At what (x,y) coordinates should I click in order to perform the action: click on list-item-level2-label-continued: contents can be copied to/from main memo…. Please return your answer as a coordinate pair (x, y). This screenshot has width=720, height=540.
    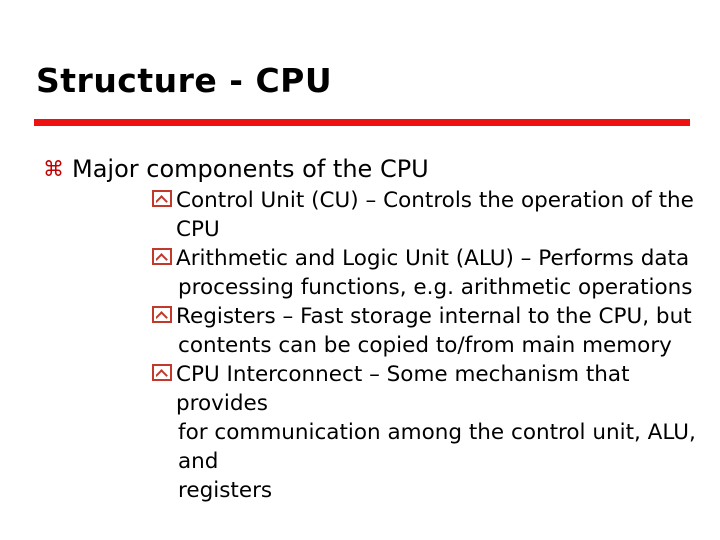
    Looking at the image, I should click on (425, 345).